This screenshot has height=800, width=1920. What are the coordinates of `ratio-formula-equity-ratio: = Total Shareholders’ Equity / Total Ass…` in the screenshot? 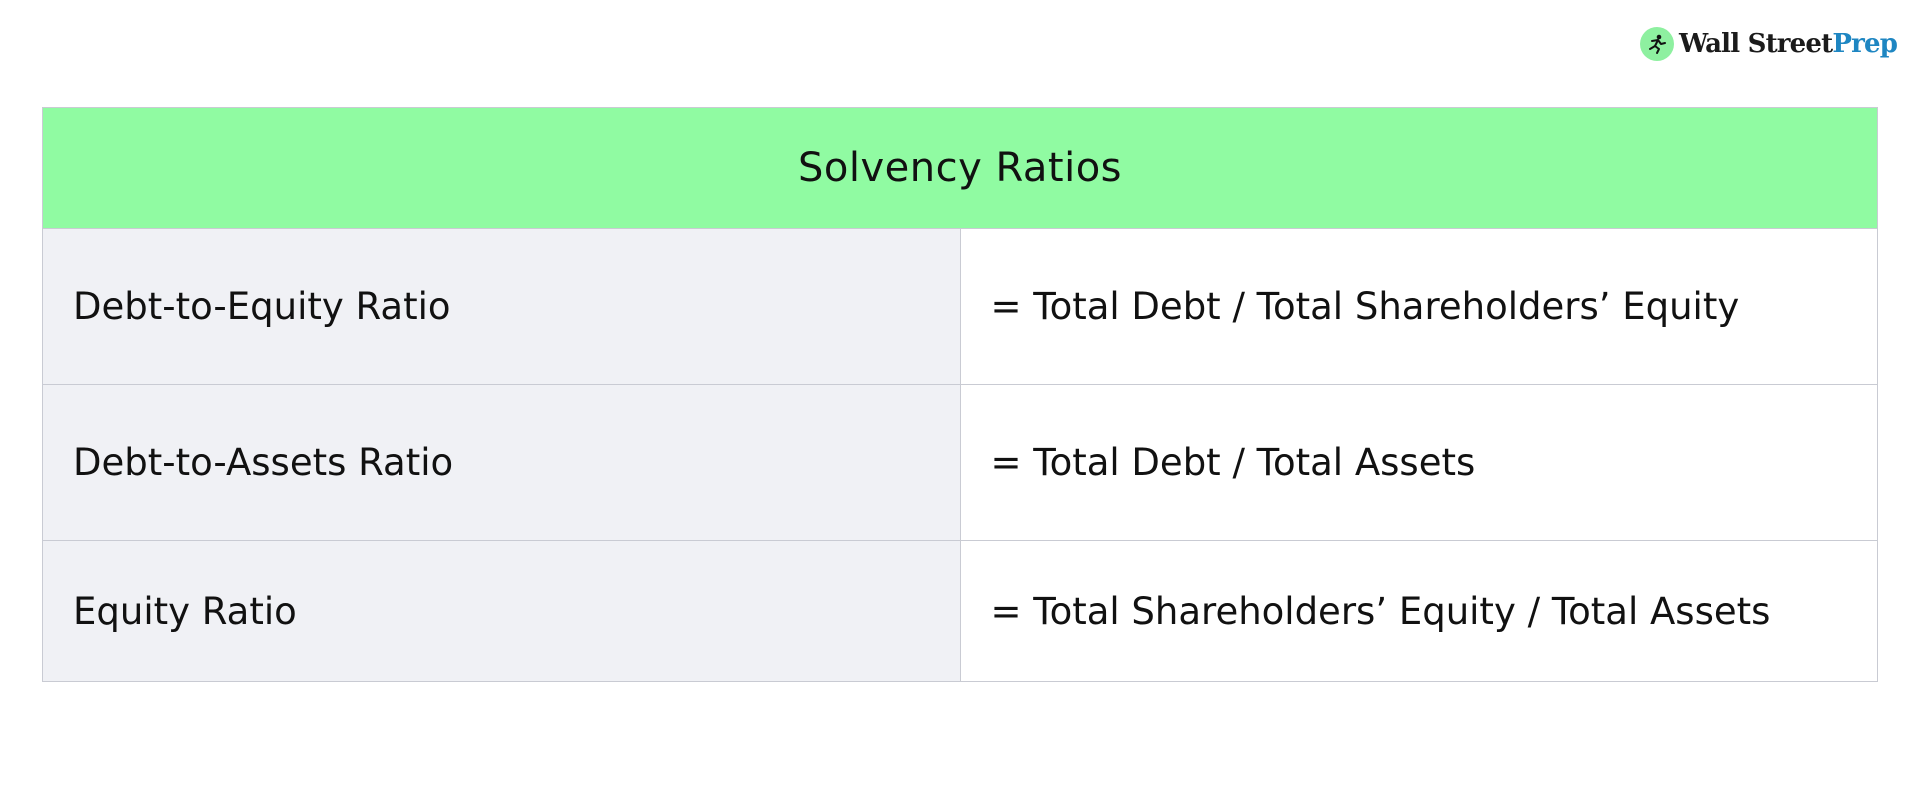 It's located at (1418, 611).